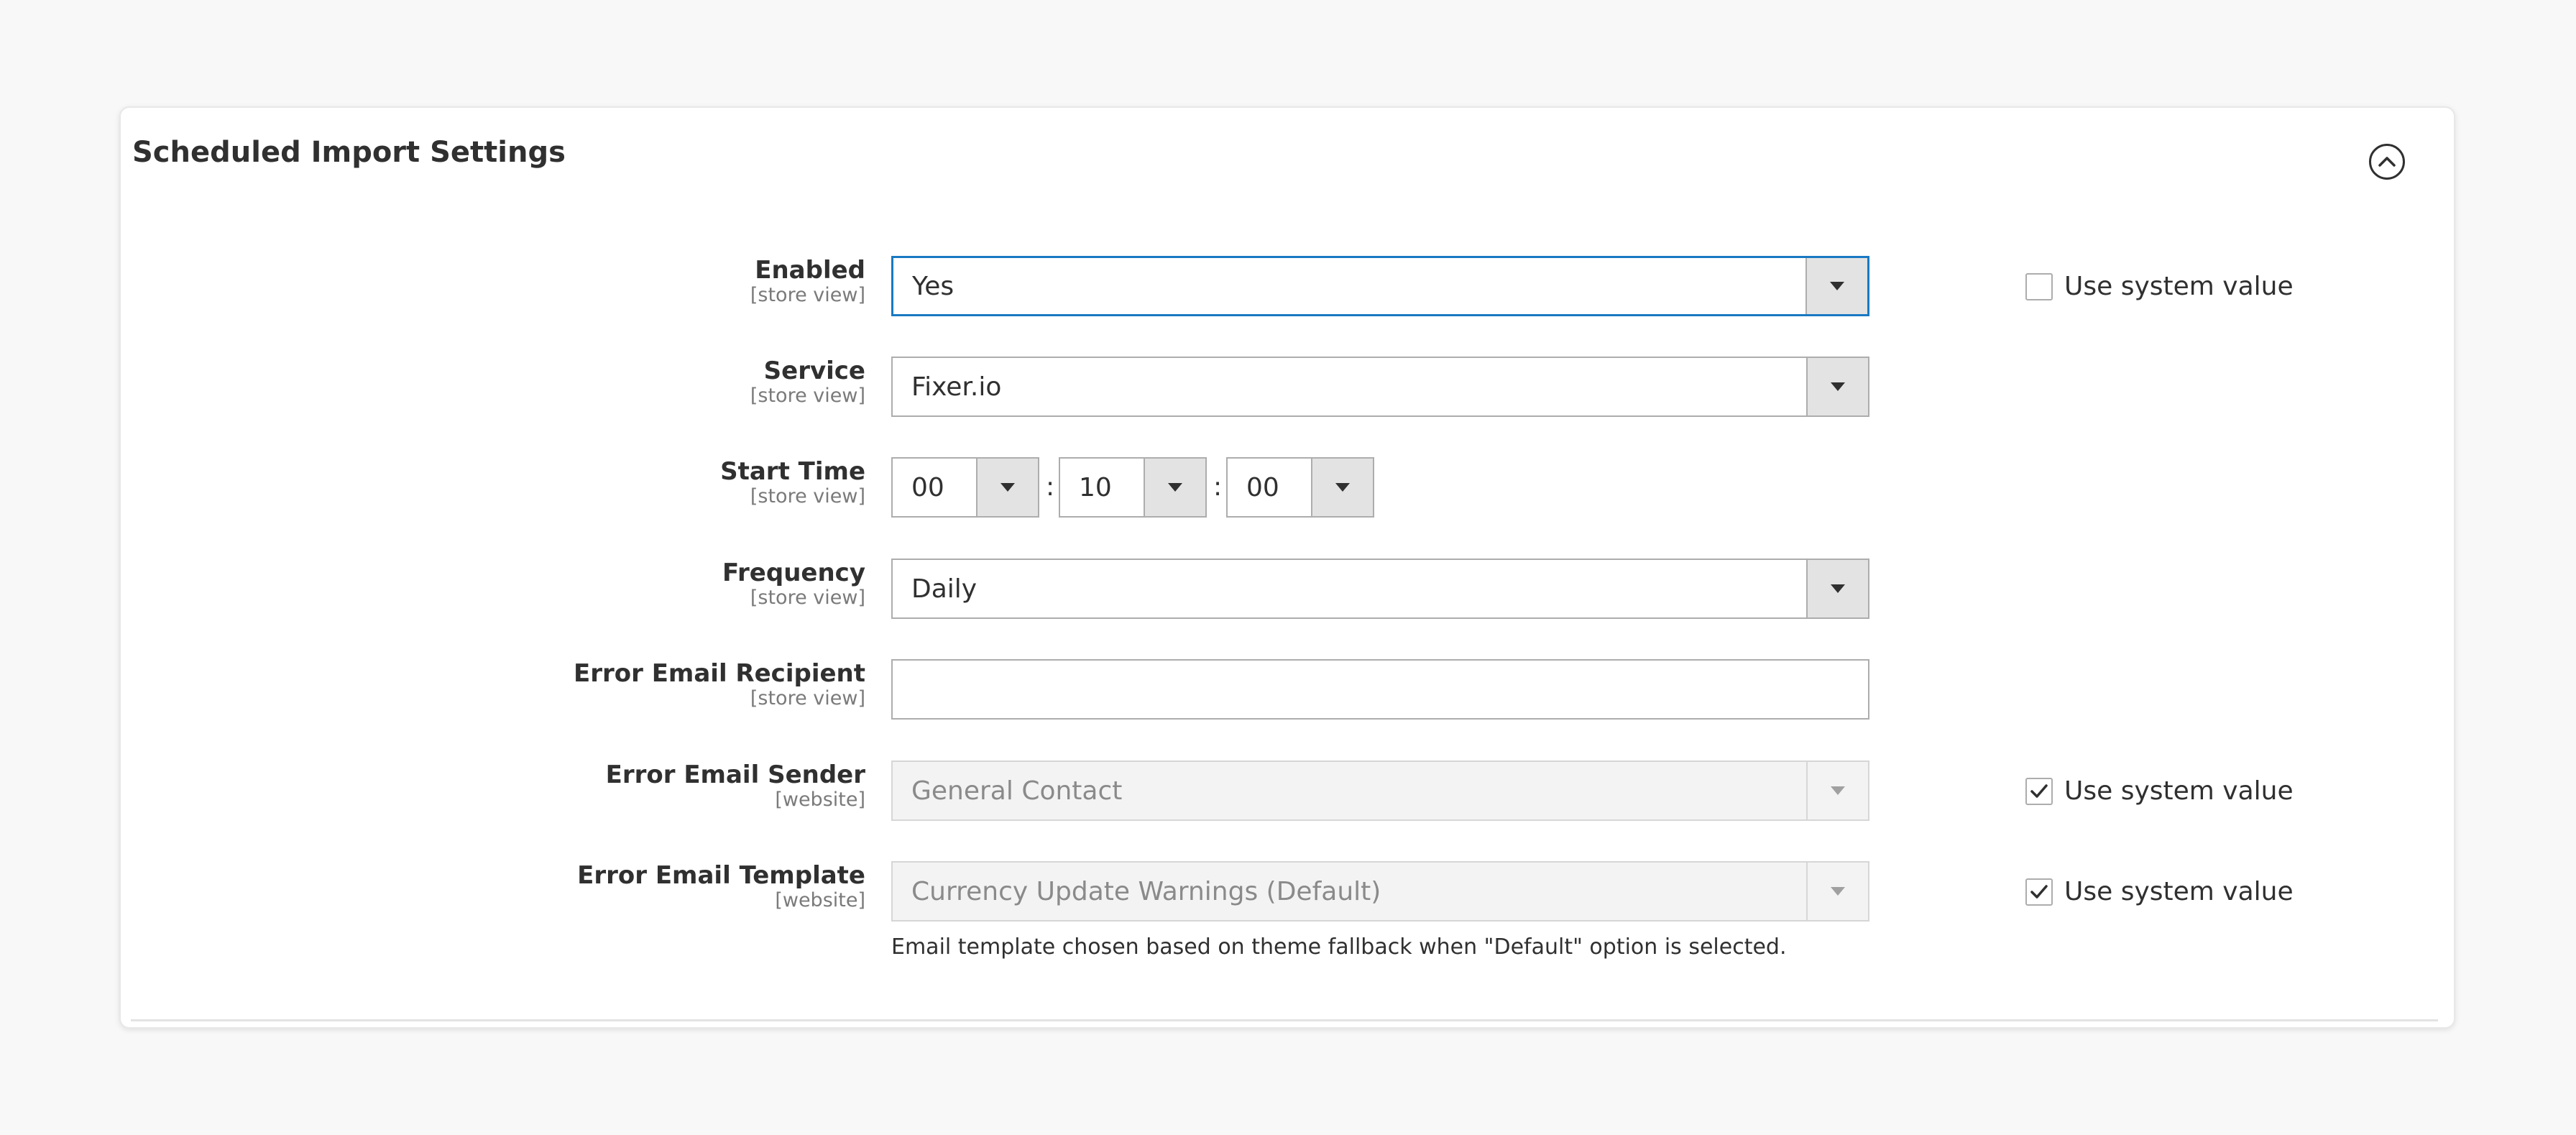 The height and width of the screenshot is (1135, 2576). Describe the element at coordinates (1146, 891) in the screenshot. I see `select-value: Currency Update Warnings (Default)` at that location.